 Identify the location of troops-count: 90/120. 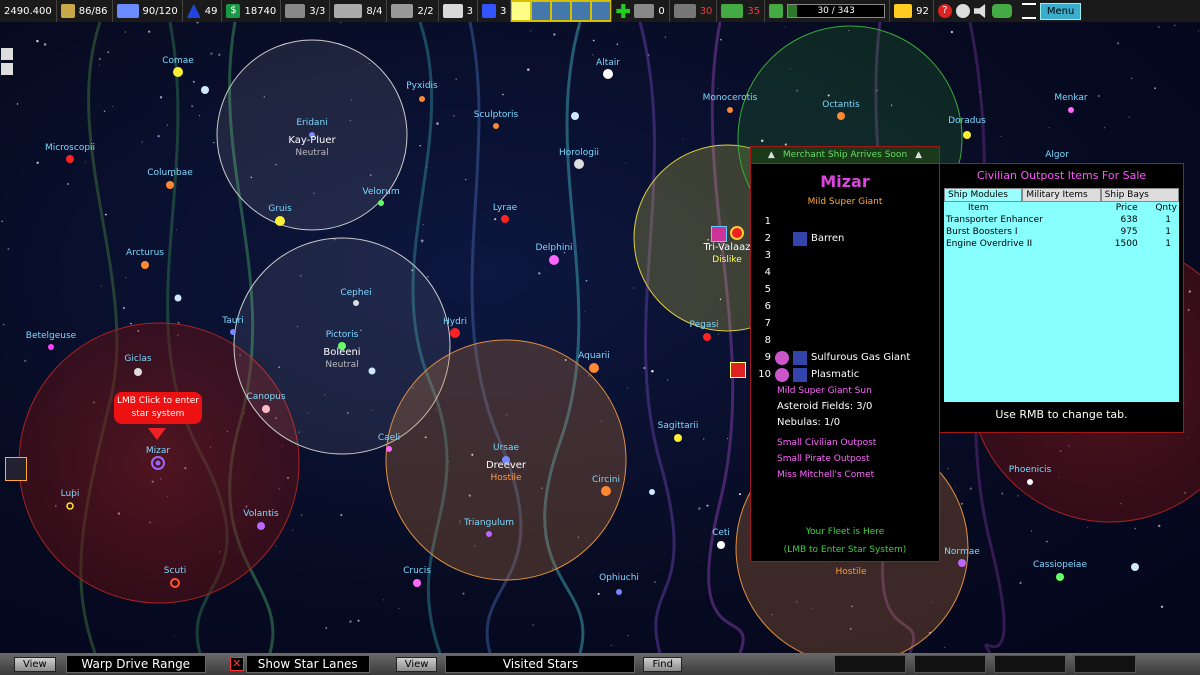
(160, 11).